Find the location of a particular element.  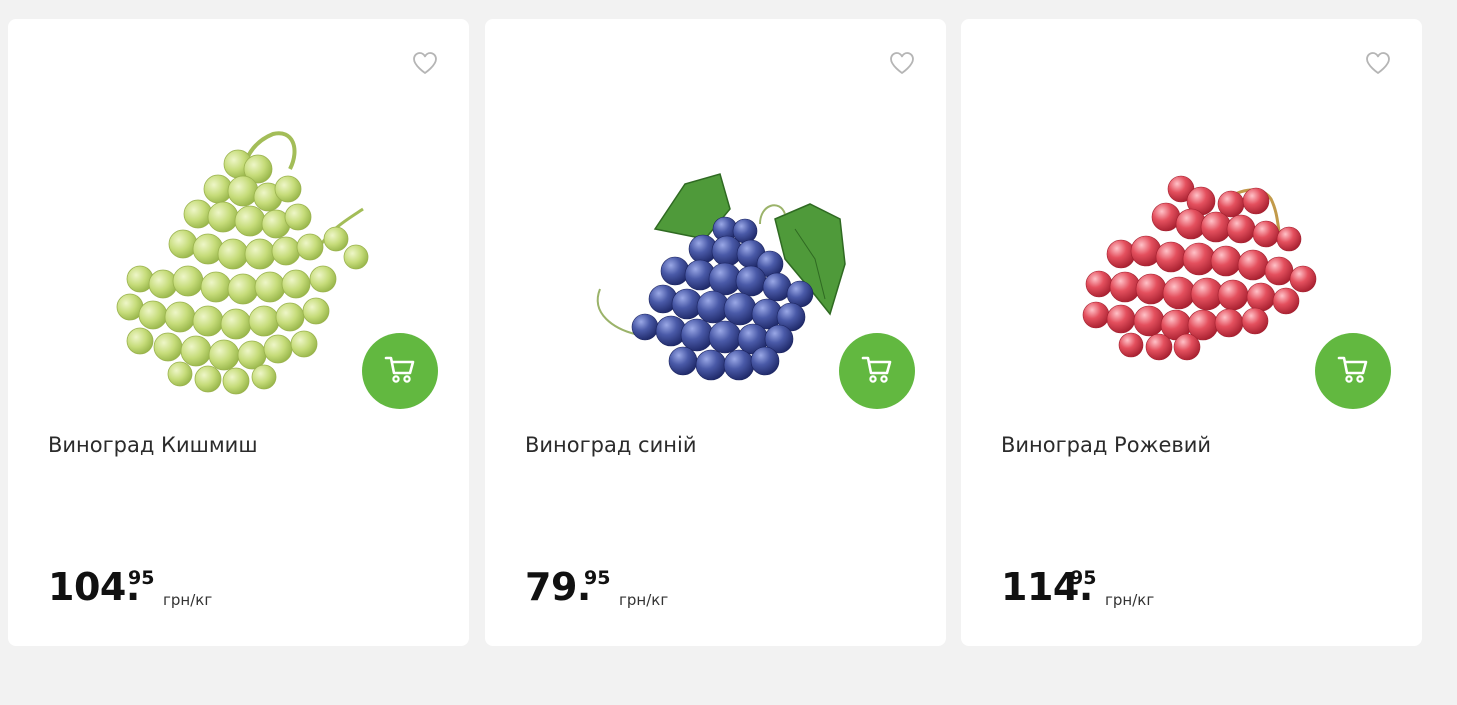

product-image-blue-grapes is located at coordinates (715, 254).